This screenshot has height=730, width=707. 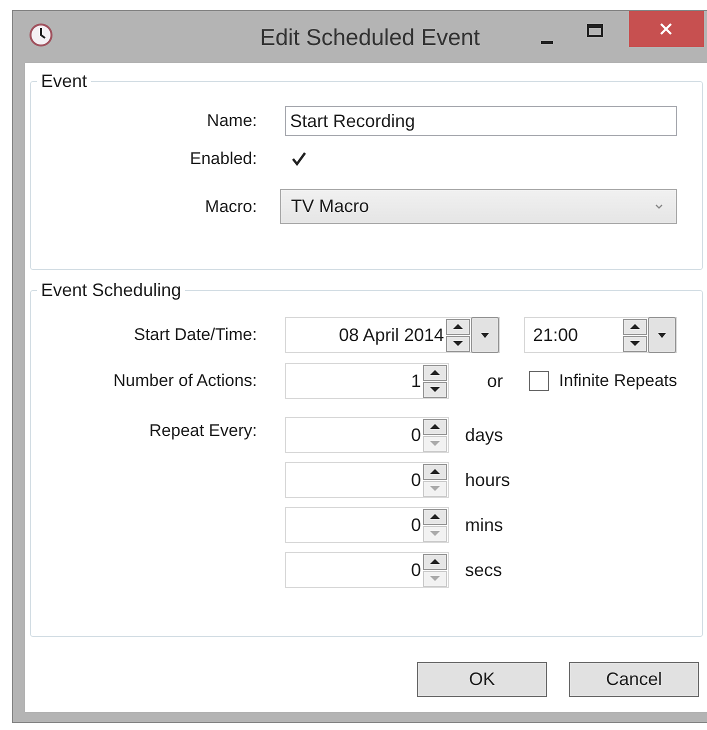 What do you see at coordinates (666, 29) in the screenshot?
I see `close-icon` at bounding box center [666, 29].